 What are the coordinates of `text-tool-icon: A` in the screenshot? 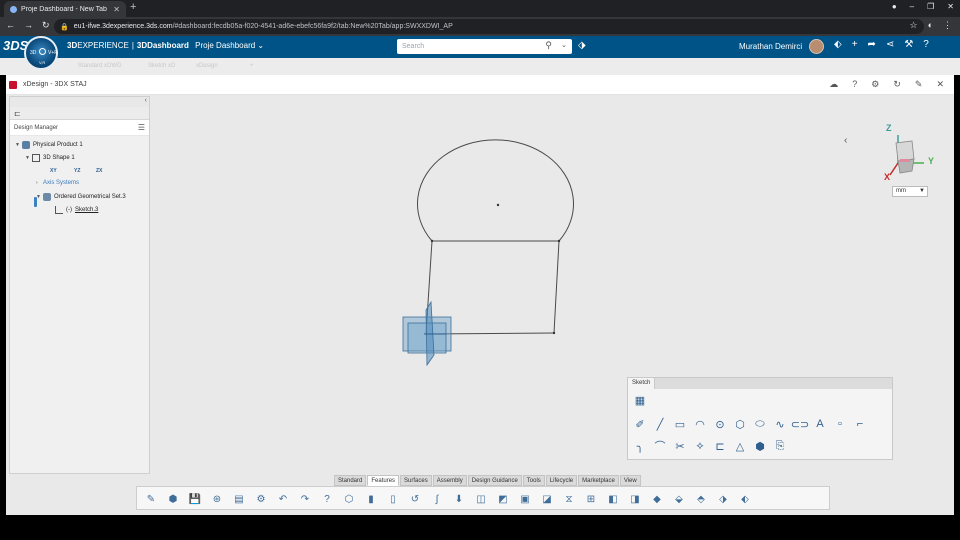 It's located at (820, 424).